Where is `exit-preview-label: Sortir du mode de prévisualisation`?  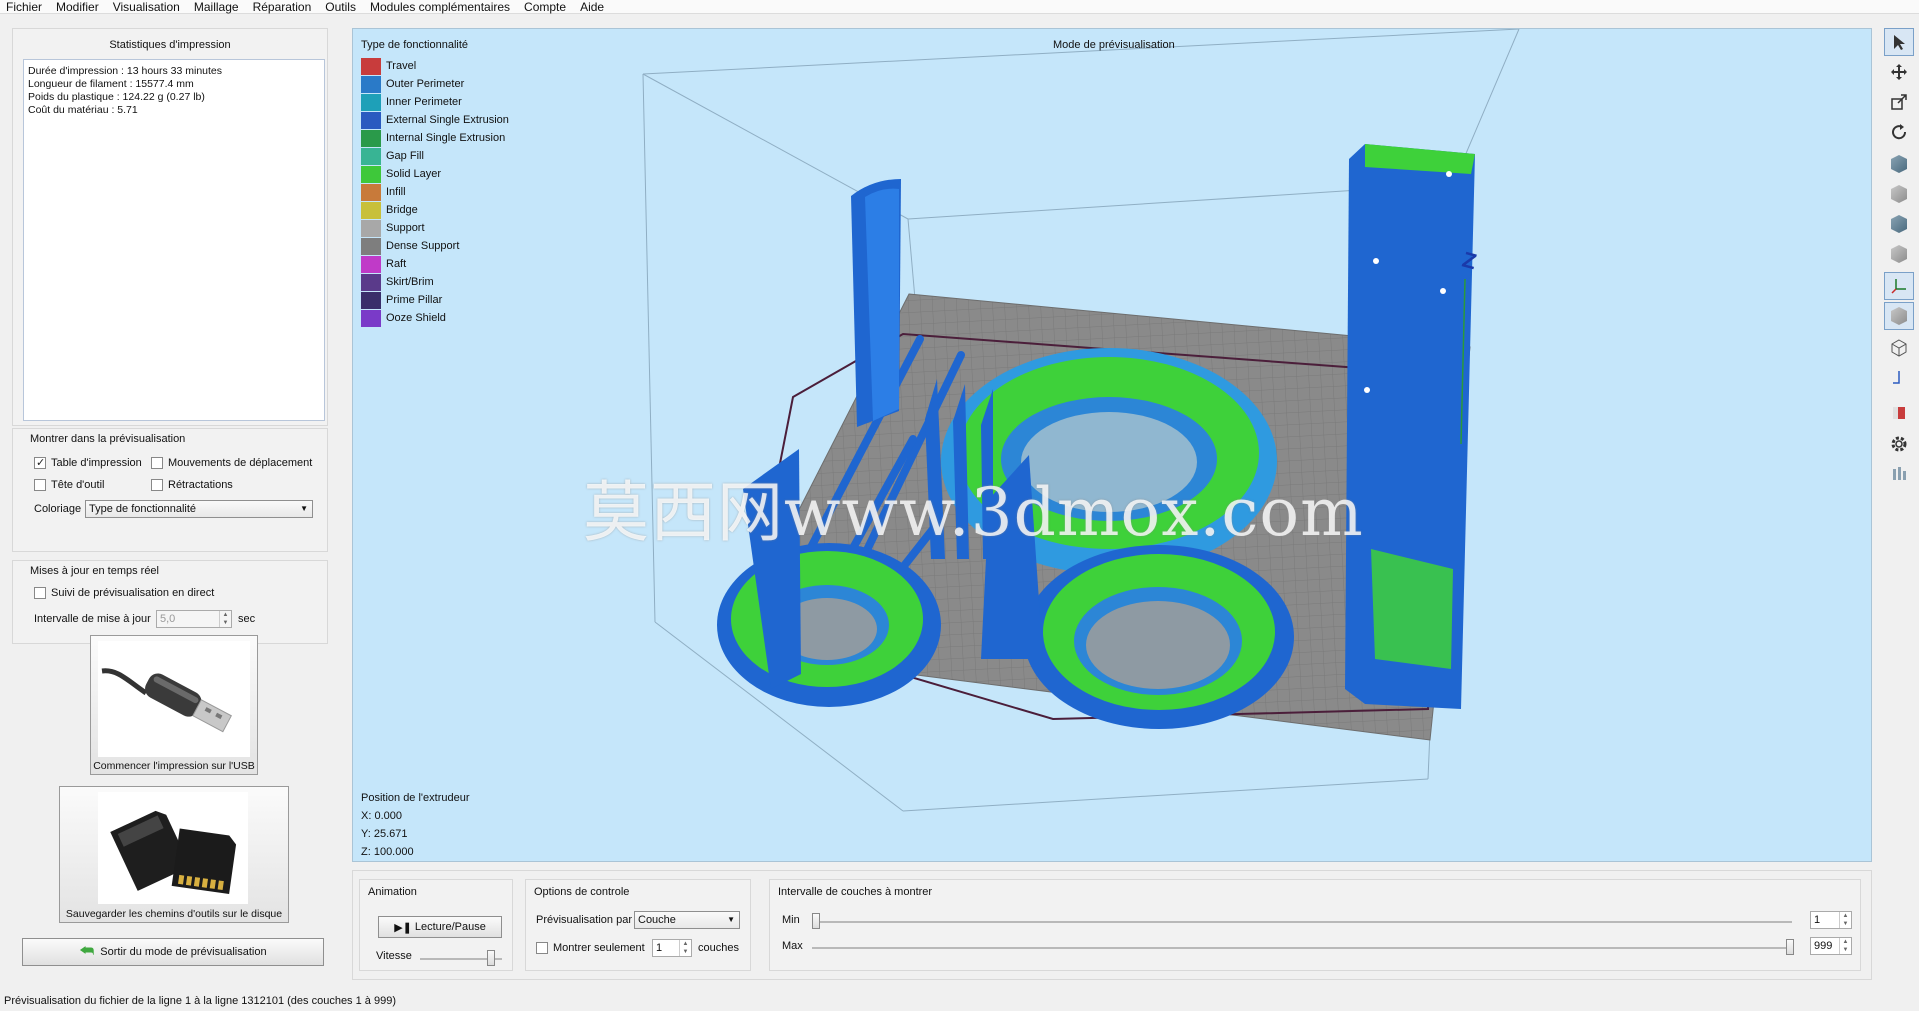
exit-preview-label: Sortir du mode de prévisualisation is located at coordinates (183, 952).